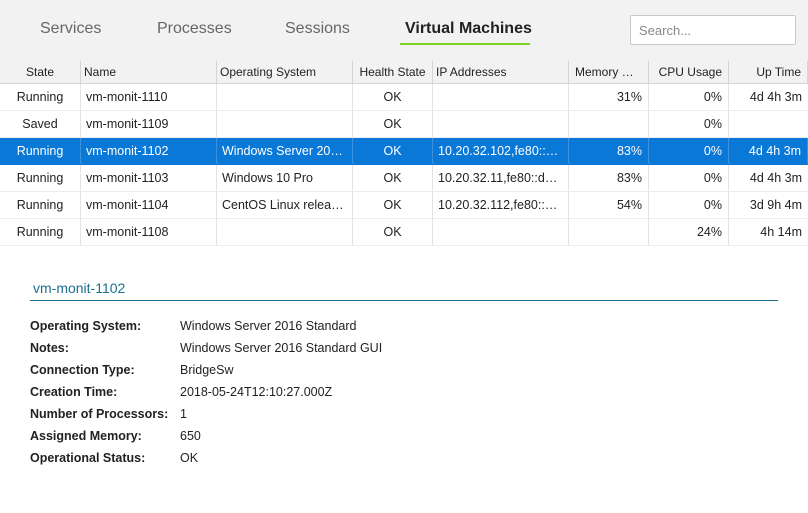  I want to click on cell-up-time: 4h 14m, so click(781, 232).